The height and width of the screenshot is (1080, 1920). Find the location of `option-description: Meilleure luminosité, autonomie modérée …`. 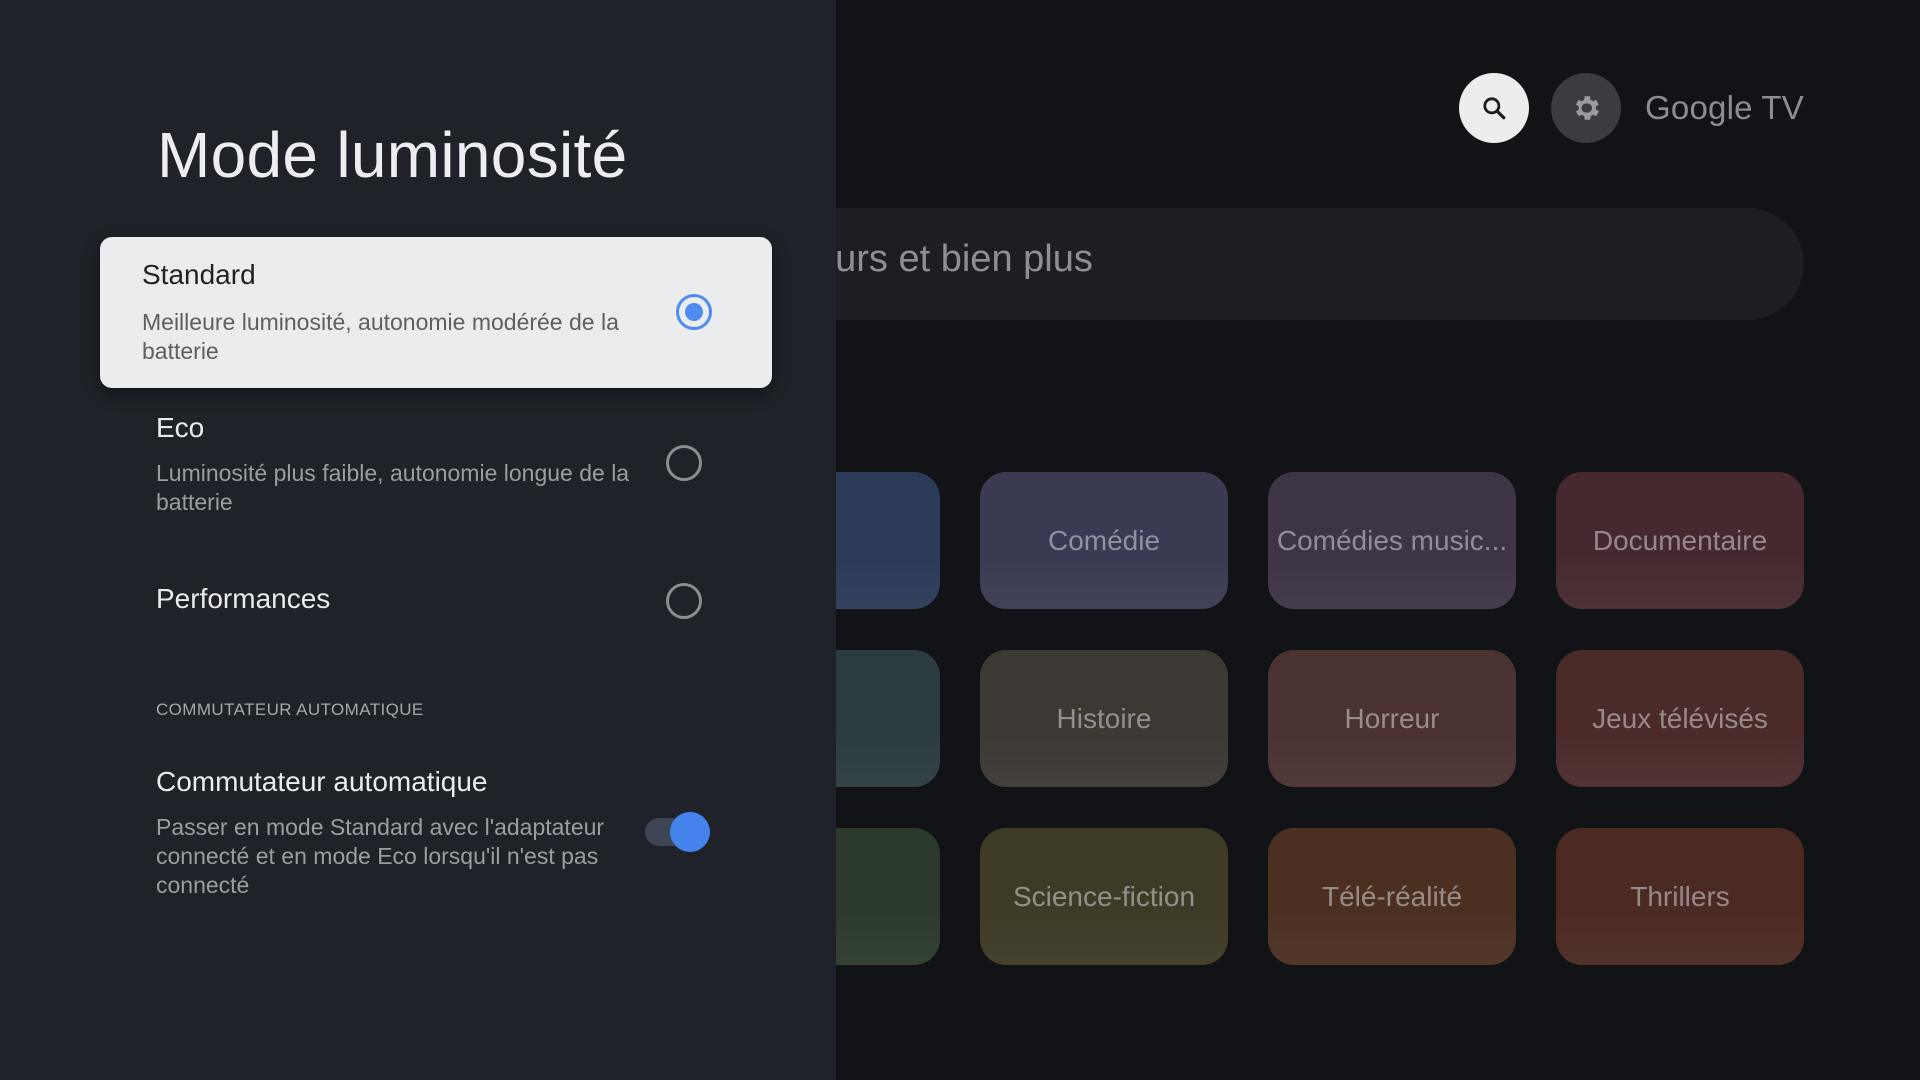

option-description: Meilleure luminosité, autonomie modérée … is located at coordinates (380, 336).